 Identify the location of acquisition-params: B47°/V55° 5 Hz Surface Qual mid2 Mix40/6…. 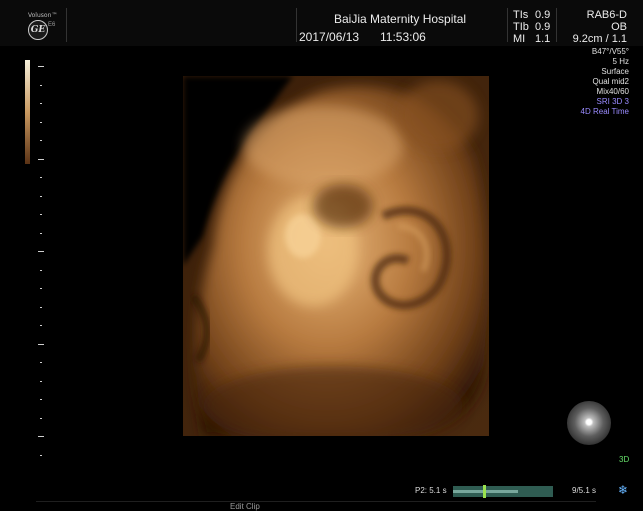
(605, 82).